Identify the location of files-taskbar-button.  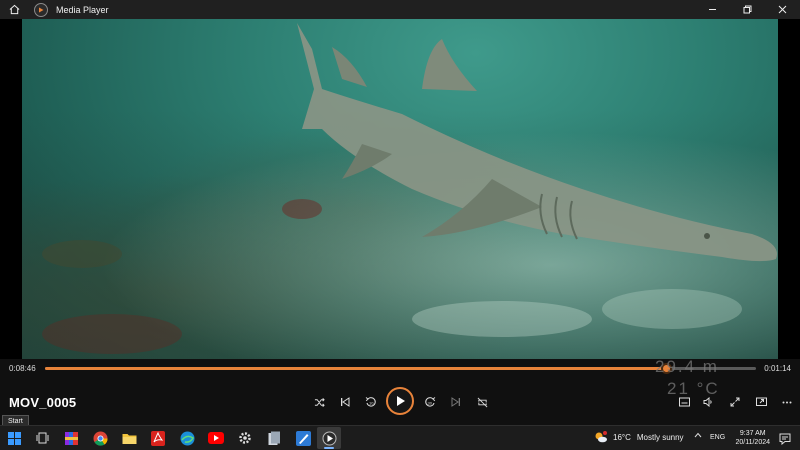
(274, 438).